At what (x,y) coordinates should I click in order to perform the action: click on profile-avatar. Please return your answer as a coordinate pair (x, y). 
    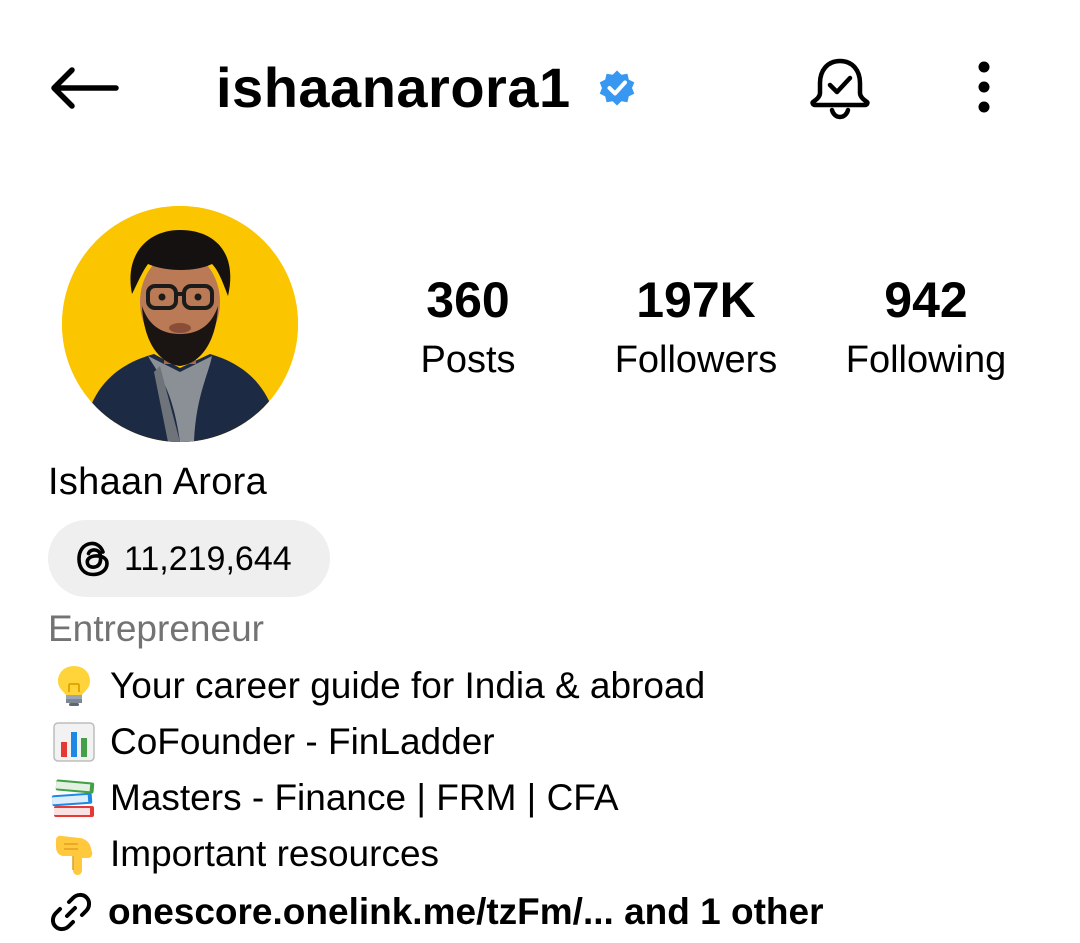
    Looking at the image, I should click on (180, 324).